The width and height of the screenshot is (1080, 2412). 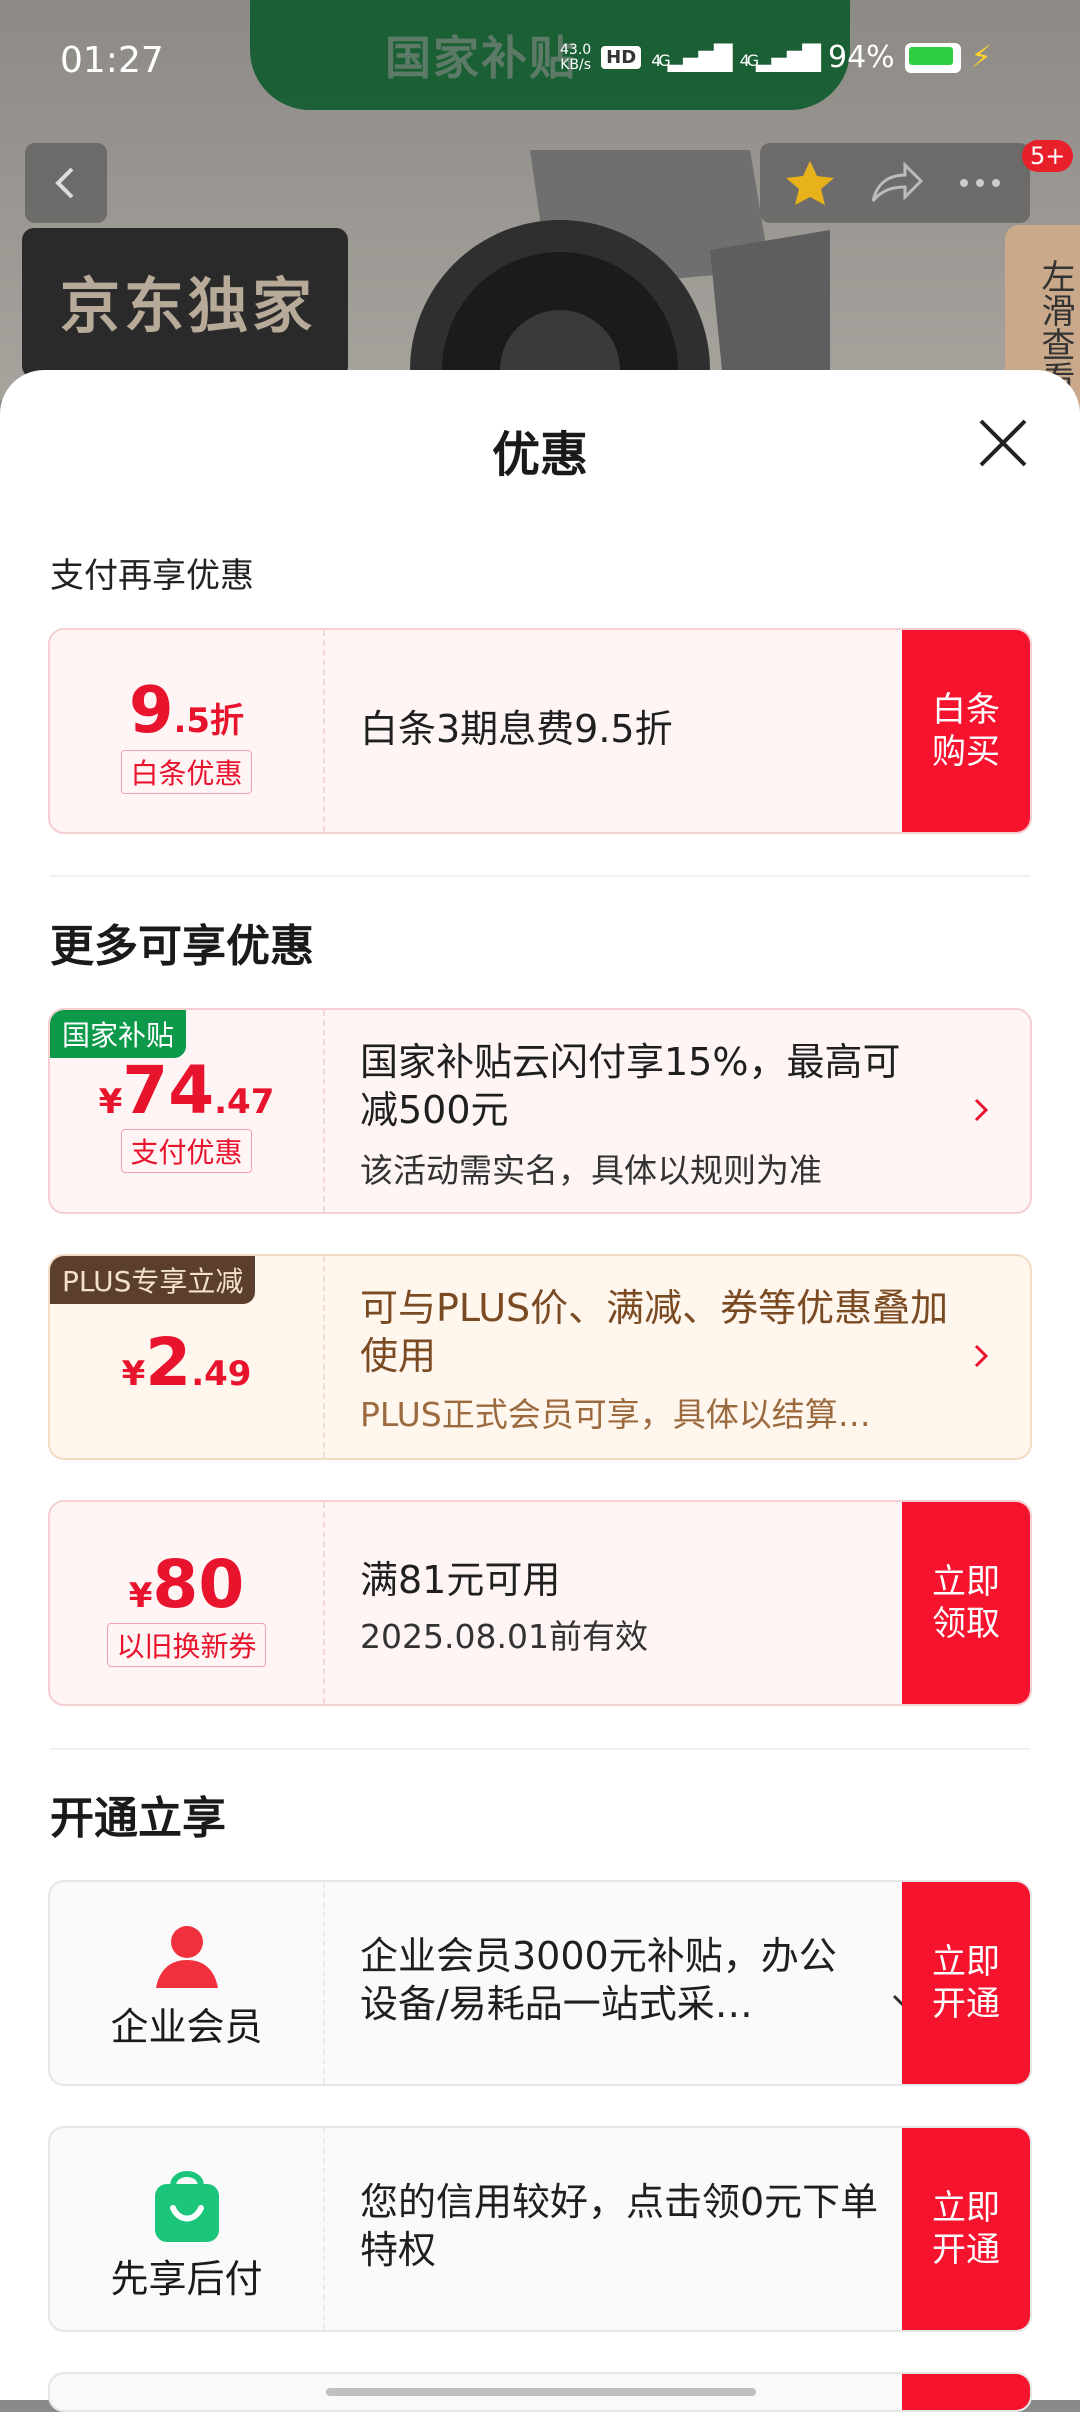 I want to click on enterprise-member-card: 企业会员 企业会员3000元补贴，办公设备/易耗品一站式采… 立即开通, so click(x=540, y=1983).